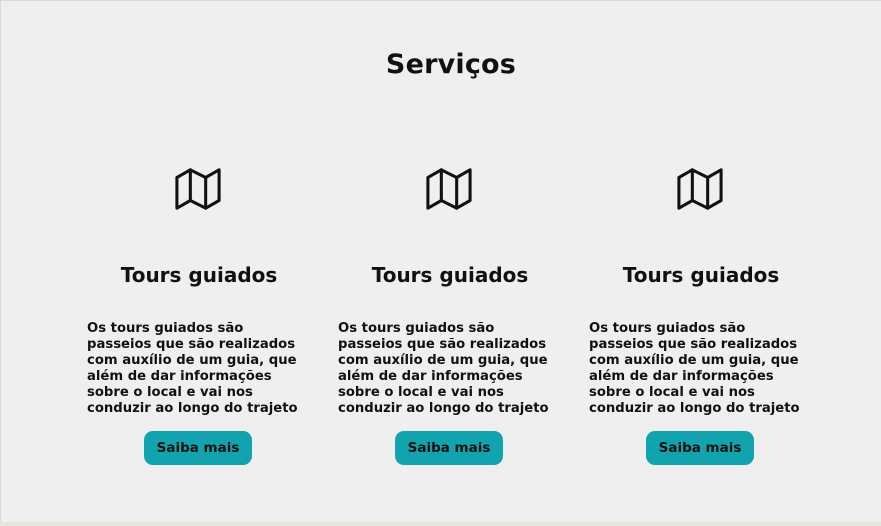  I want to click on bottom-border, so click(440, 524).